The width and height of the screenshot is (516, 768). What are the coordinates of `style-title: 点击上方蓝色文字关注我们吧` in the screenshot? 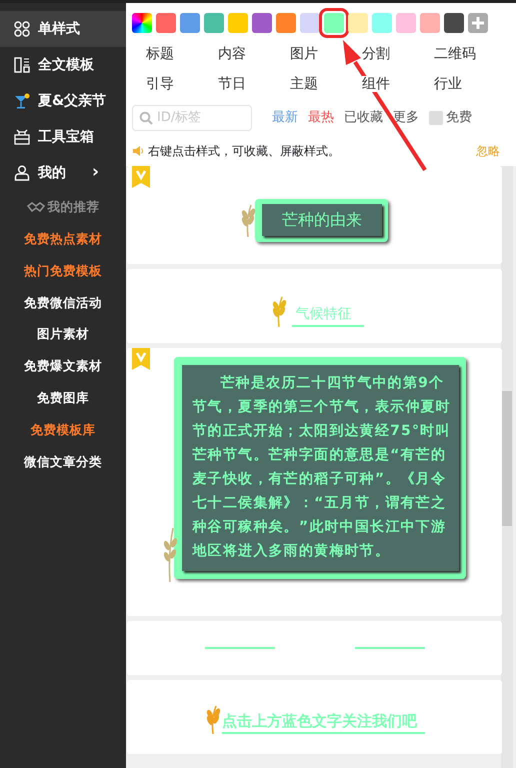 It's located at (323, 722).